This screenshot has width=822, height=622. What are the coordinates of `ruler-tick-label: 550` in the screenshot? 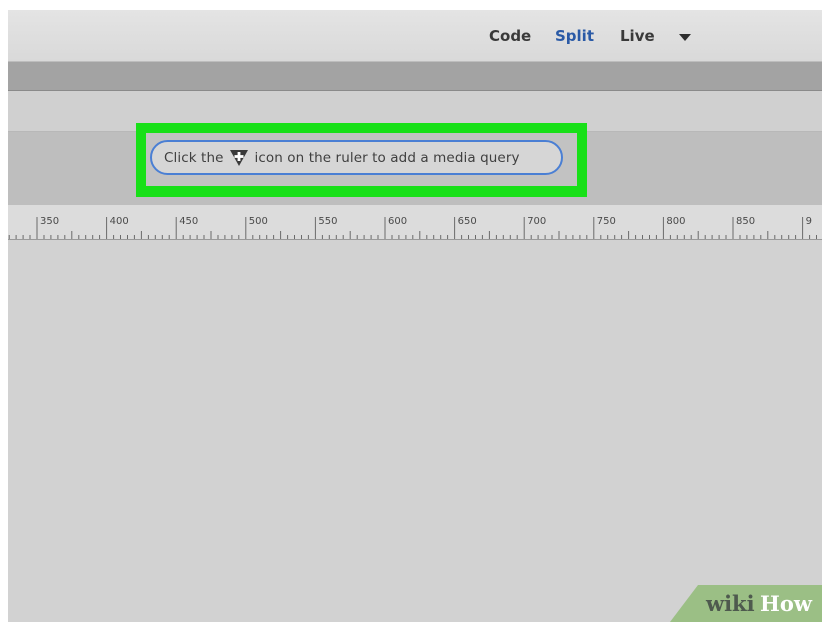 It's located at (327, 221).